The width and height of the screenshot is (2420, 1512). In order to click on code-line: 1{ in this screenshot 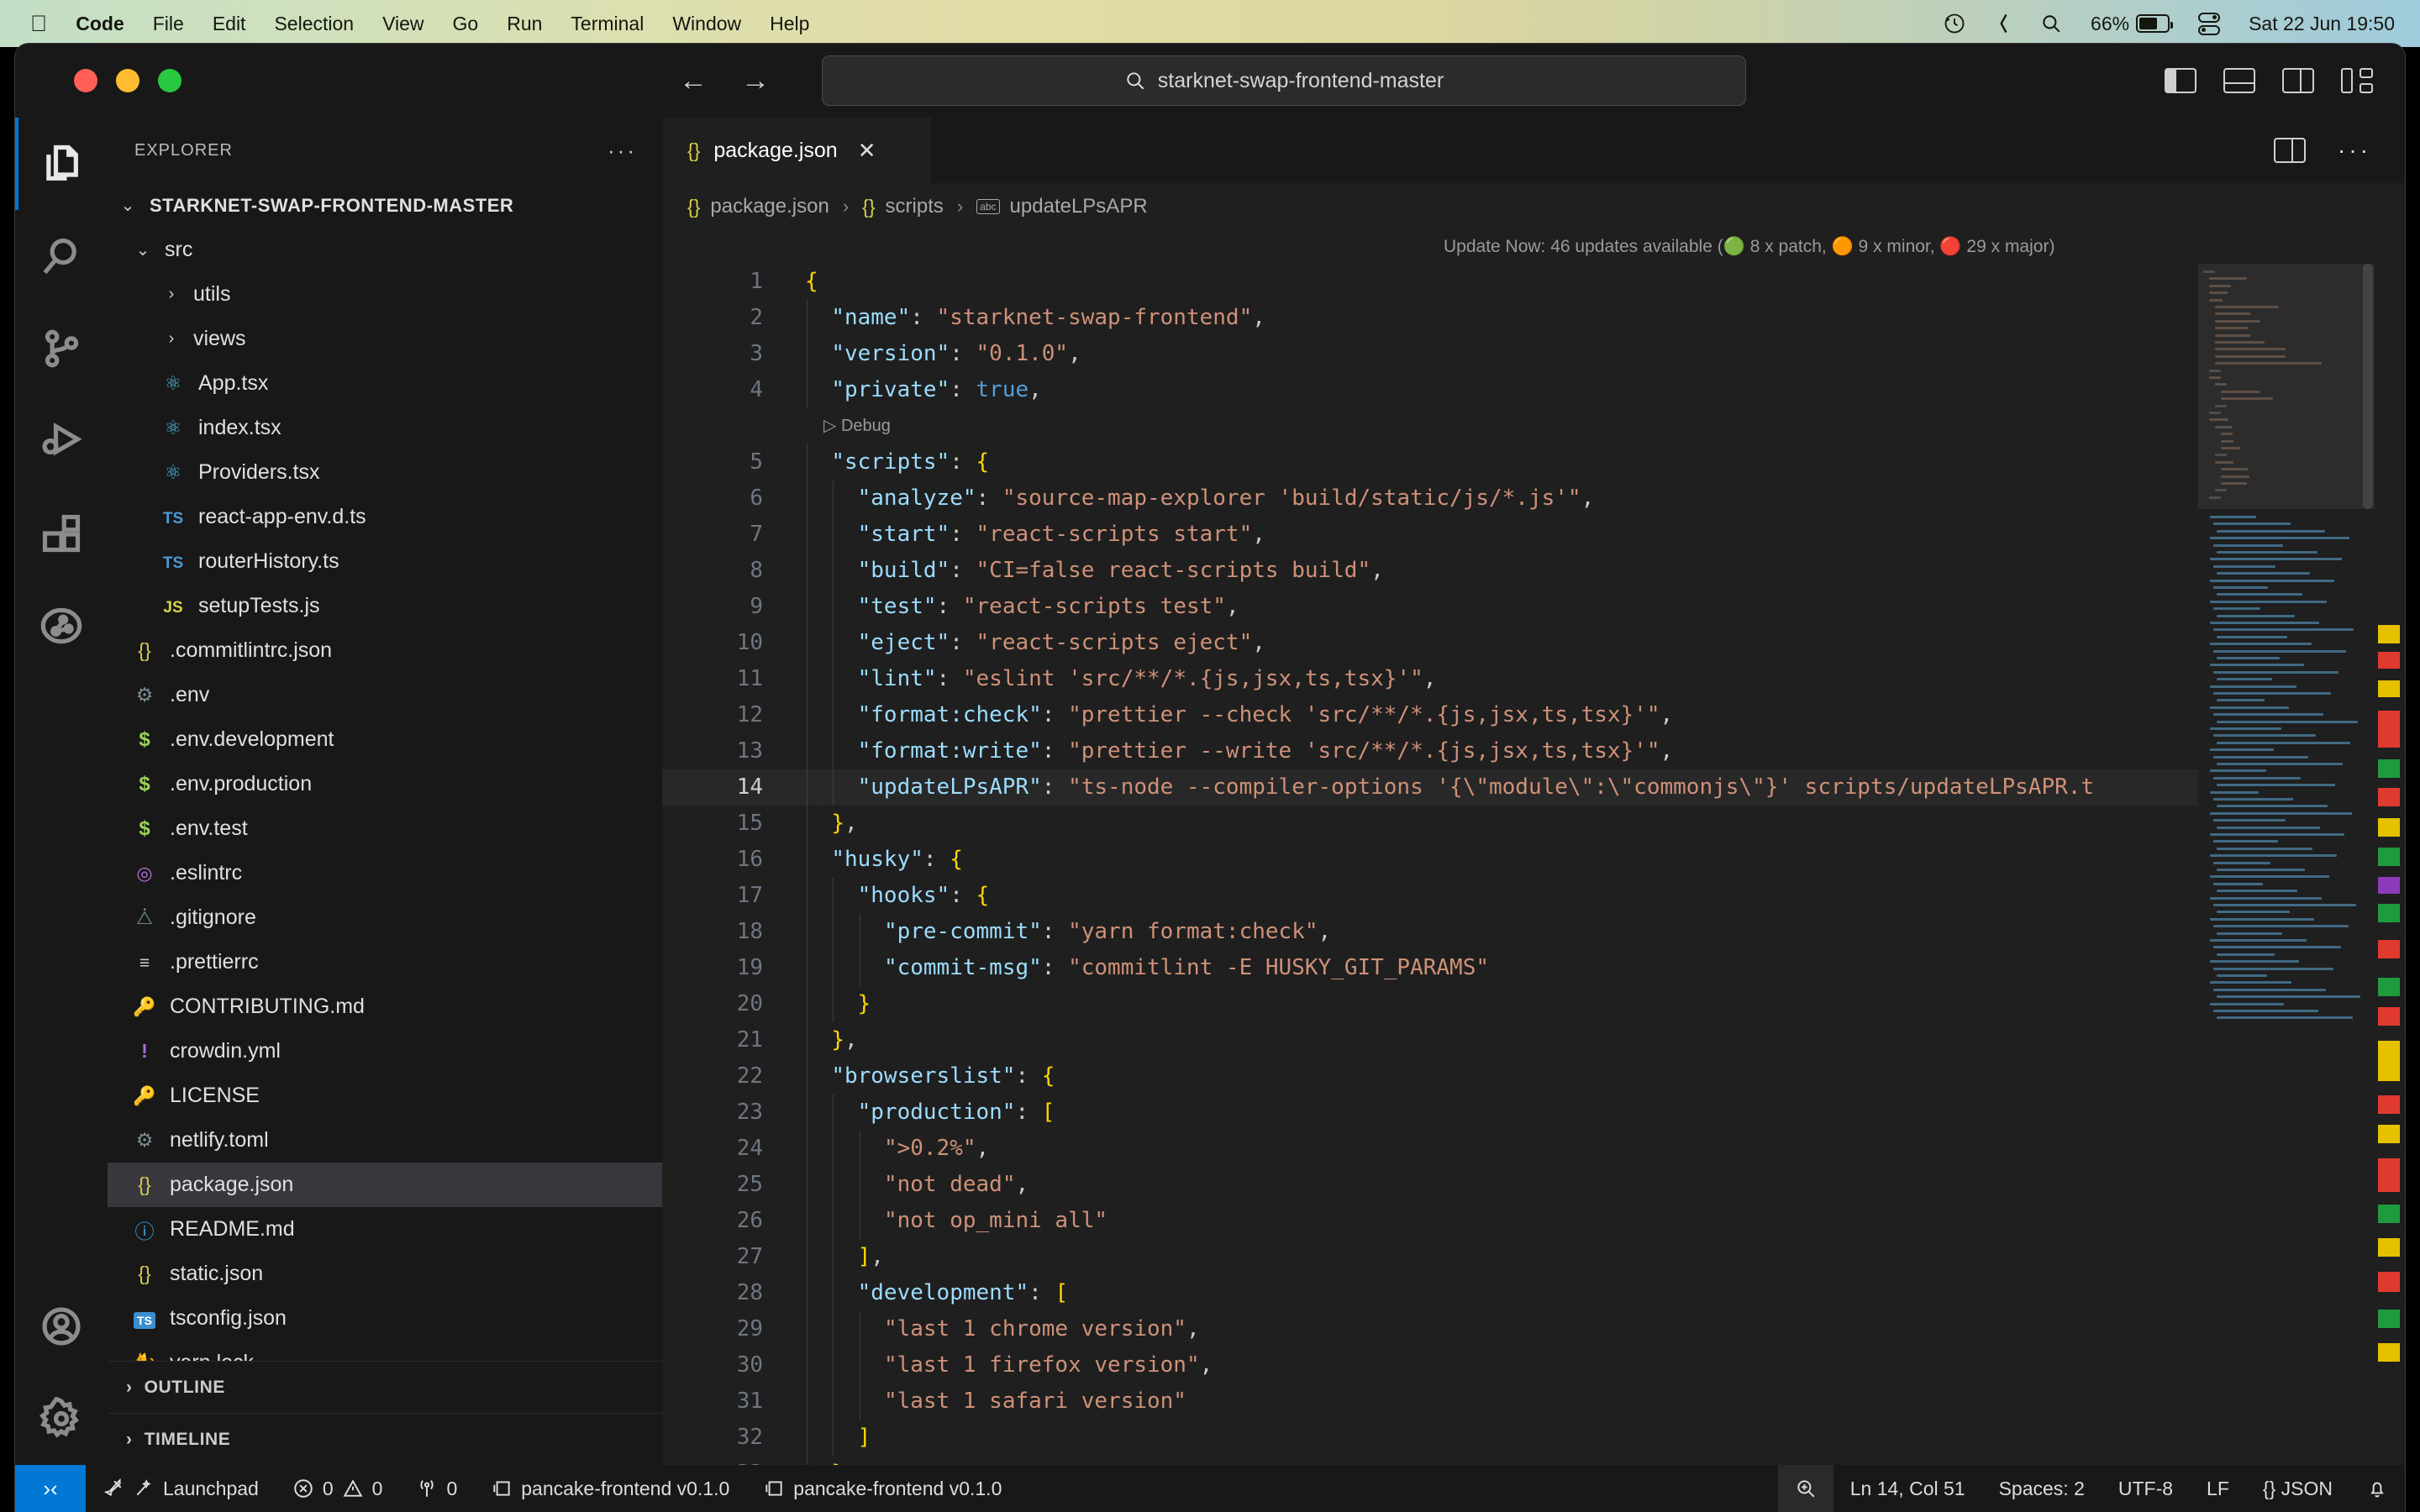, I will do `click(1533, 282)`.